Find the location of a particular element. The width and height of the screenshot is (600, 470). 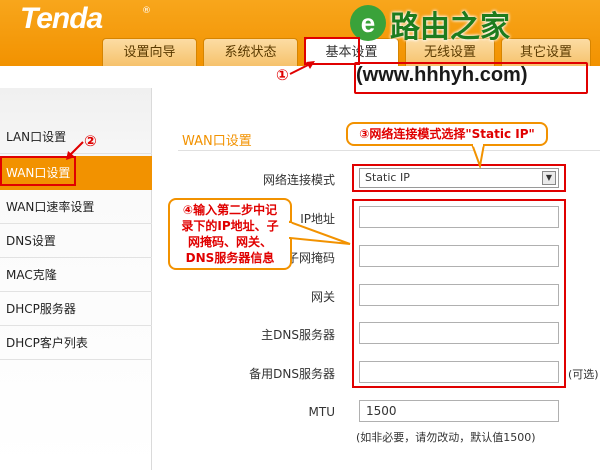

step-4-line-4: DNS服务器信息 is located at coordinates (230, 258).